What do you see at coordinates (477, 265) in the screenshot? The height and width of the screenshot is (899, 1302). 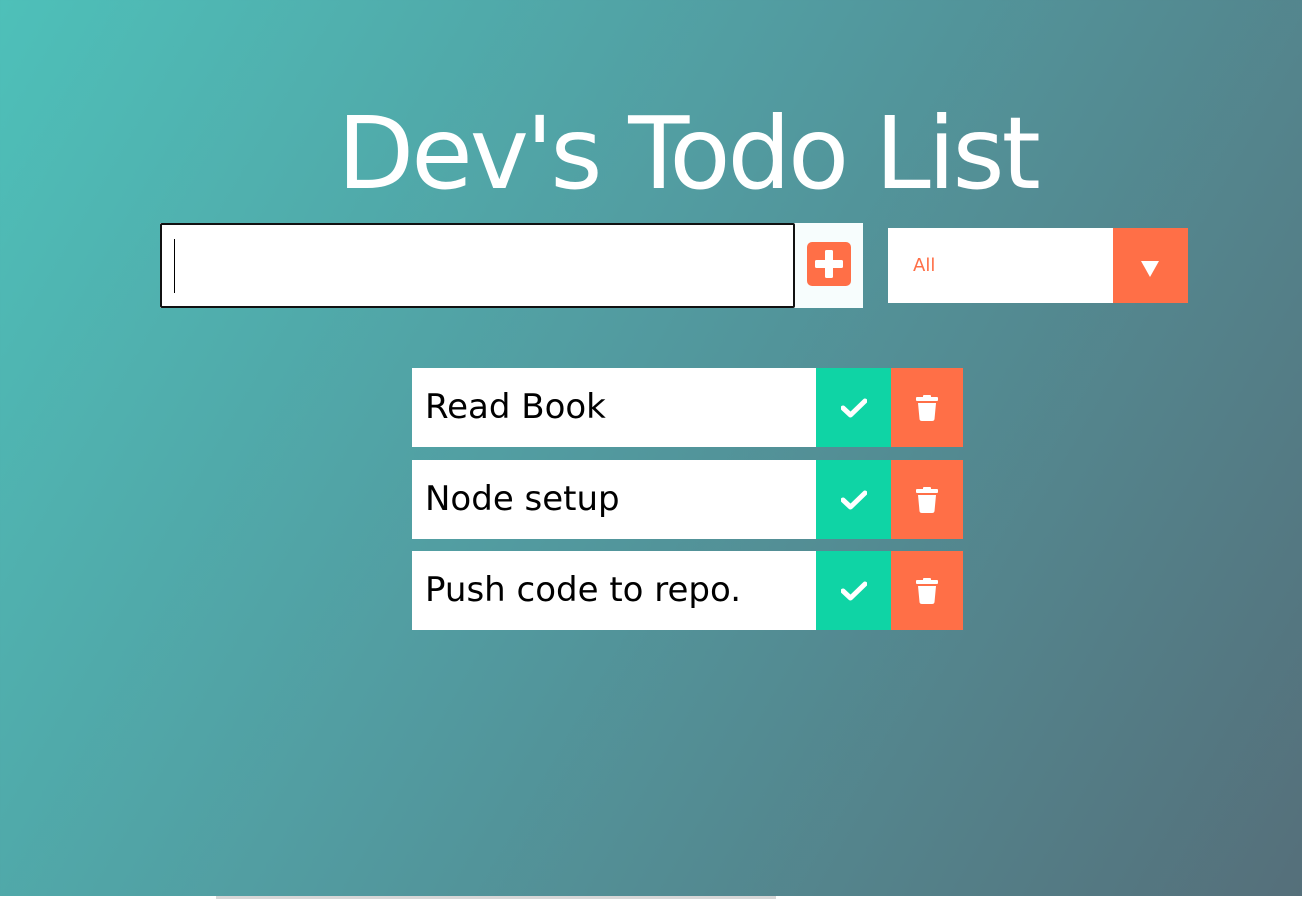 I see `todo-input` at bounding box center [477, 265].